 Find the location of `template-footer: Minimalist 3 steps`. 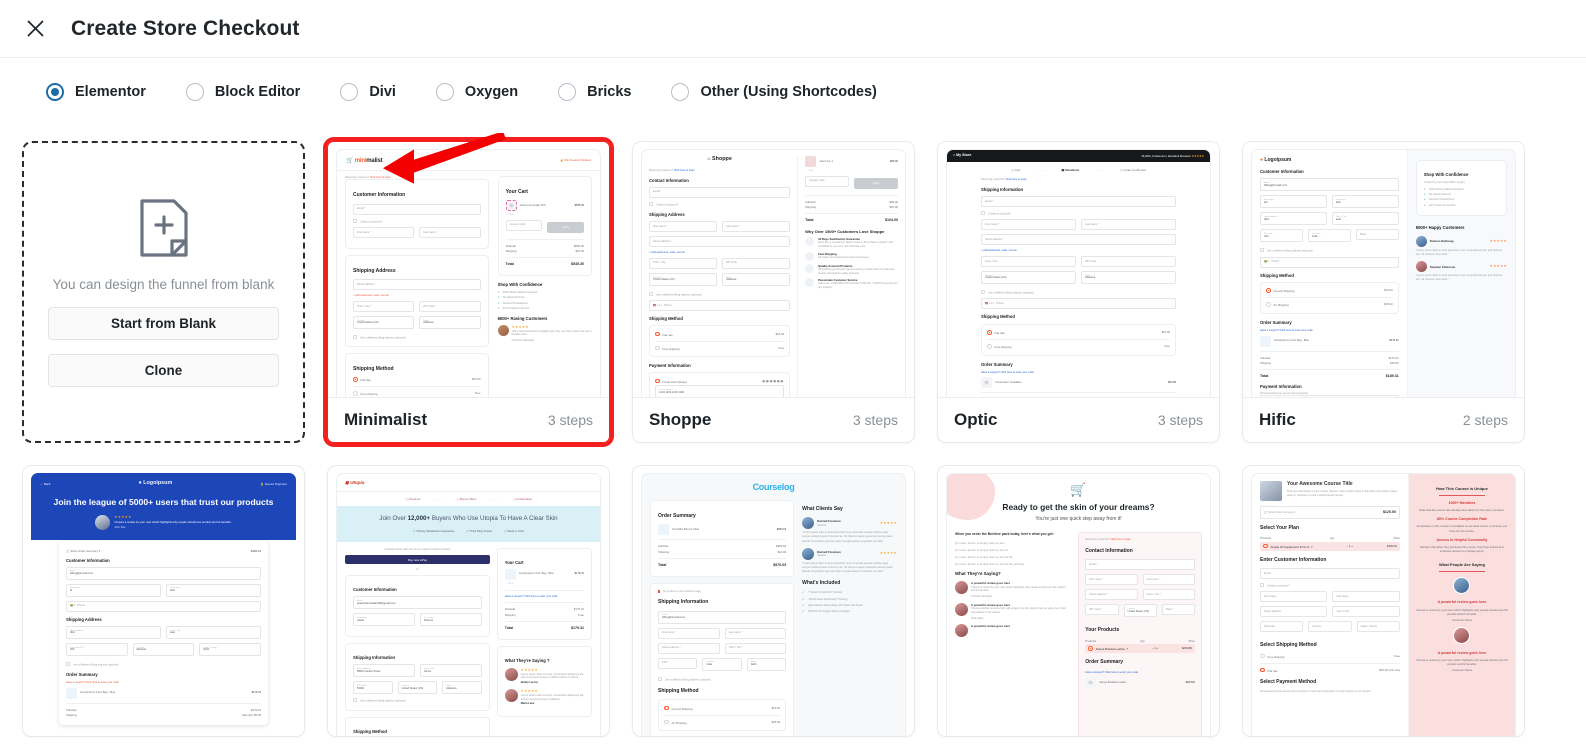

template-footer: Minimalist 3 steps is located at coordinates (468, 419).